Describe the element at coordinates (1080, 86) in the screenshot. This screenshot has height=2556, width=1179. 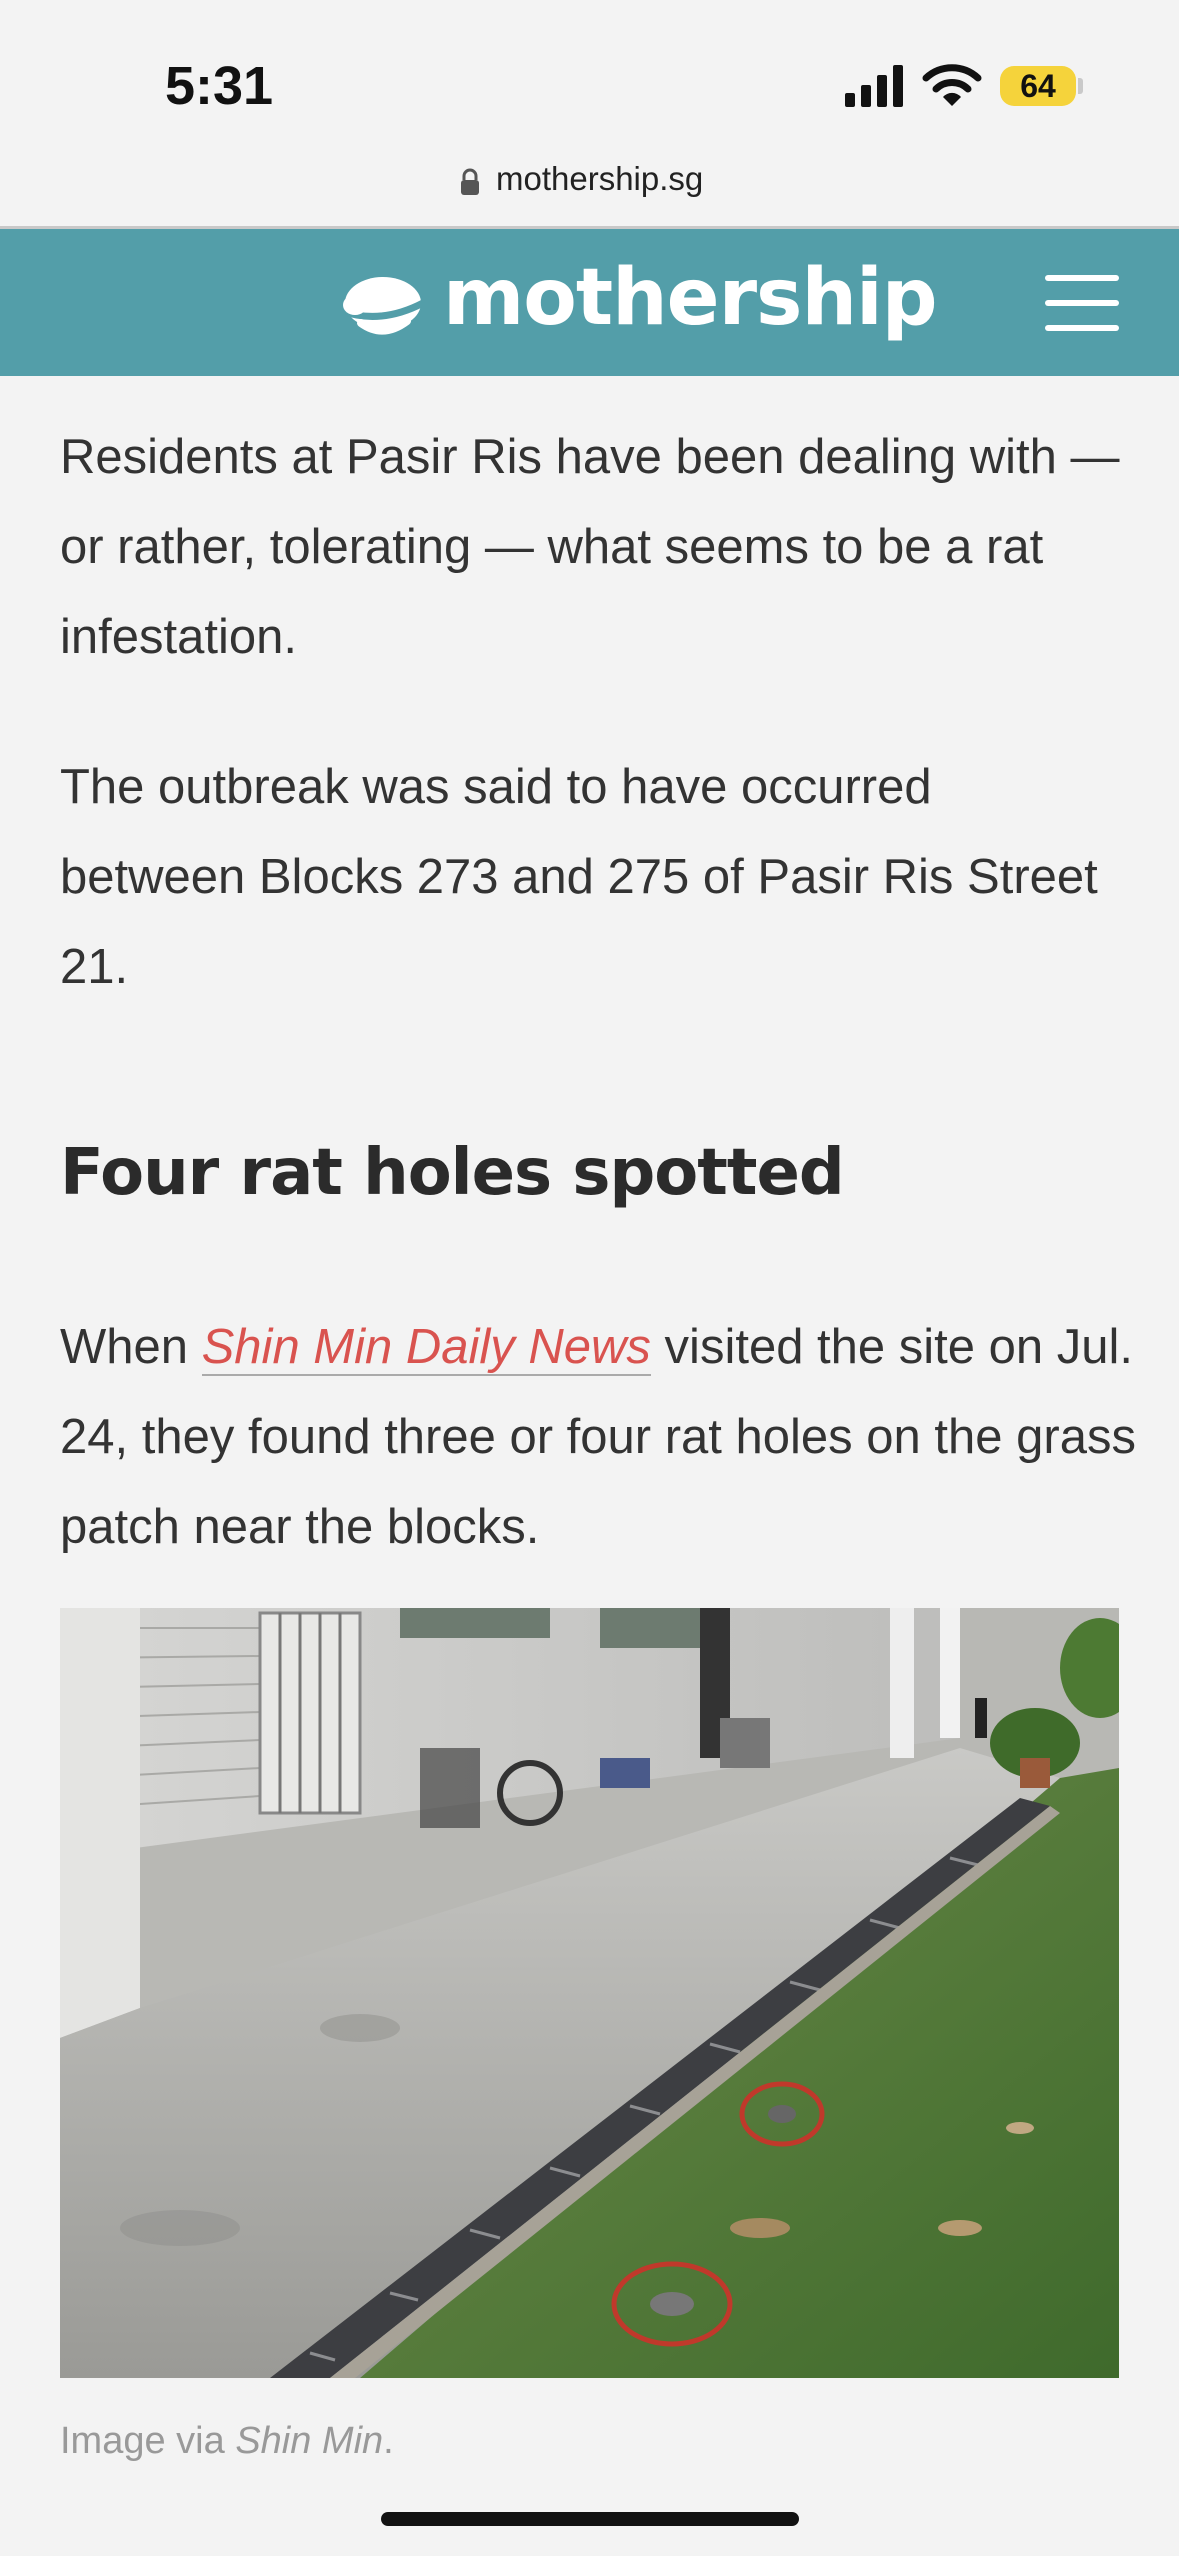
I see `battery-tip` at that location.